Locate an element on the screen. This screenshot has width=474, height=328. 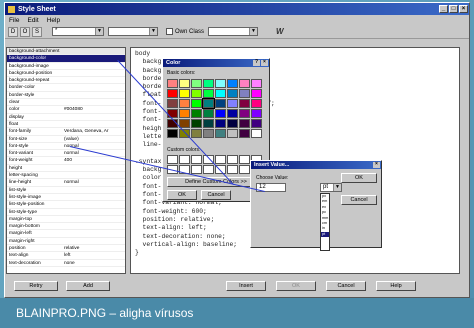
retry-button: Retry is located at coordinates (36, 286).